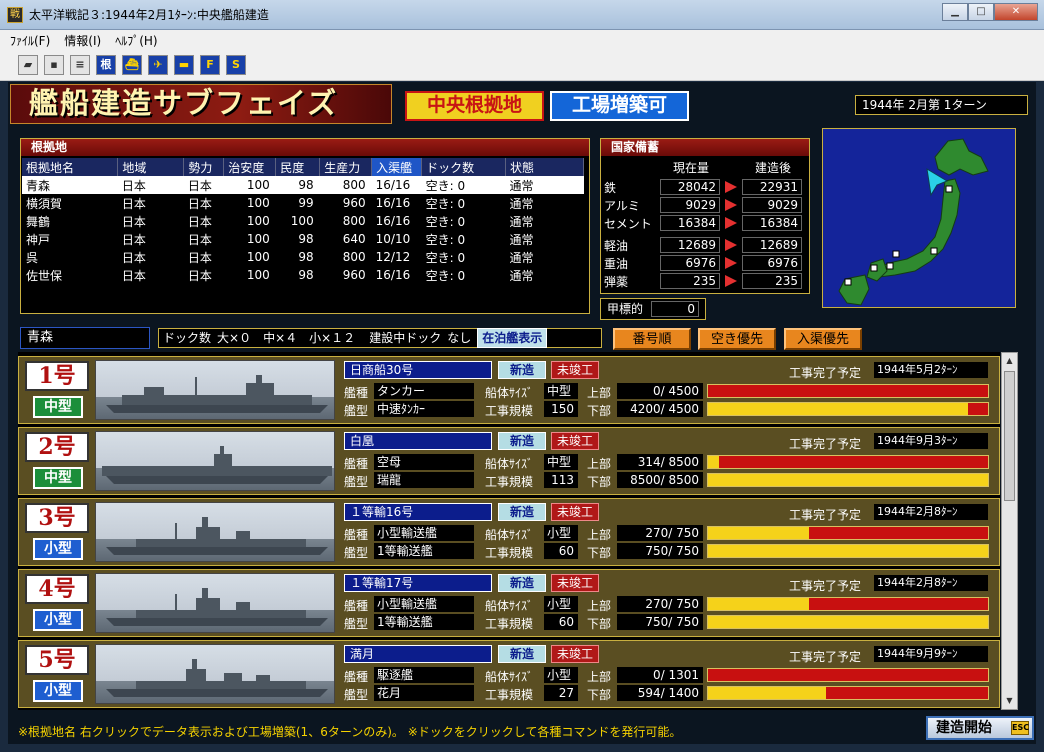 Image resolution: width=1044 pixels, height=752 pixels. Describe the element at coordinates (561, 604) in the screenshot. I see `hull-size-value: 小型` at that location.